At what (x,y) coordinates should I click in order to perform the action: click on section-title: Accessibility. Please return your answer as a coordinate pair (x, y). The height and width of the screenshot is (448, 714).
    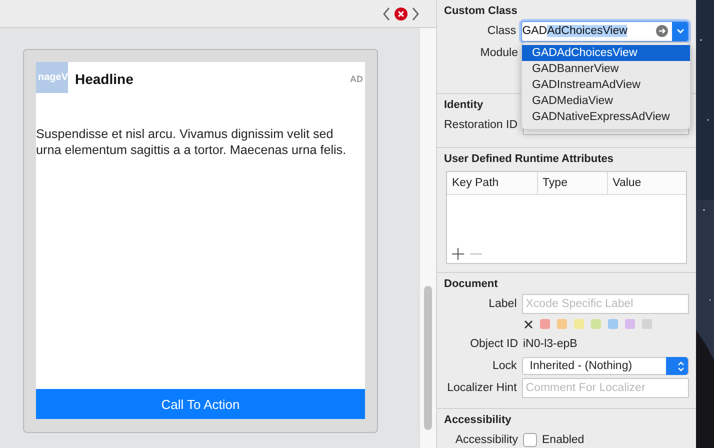
    Looking at the image, I should click on (478, 420).